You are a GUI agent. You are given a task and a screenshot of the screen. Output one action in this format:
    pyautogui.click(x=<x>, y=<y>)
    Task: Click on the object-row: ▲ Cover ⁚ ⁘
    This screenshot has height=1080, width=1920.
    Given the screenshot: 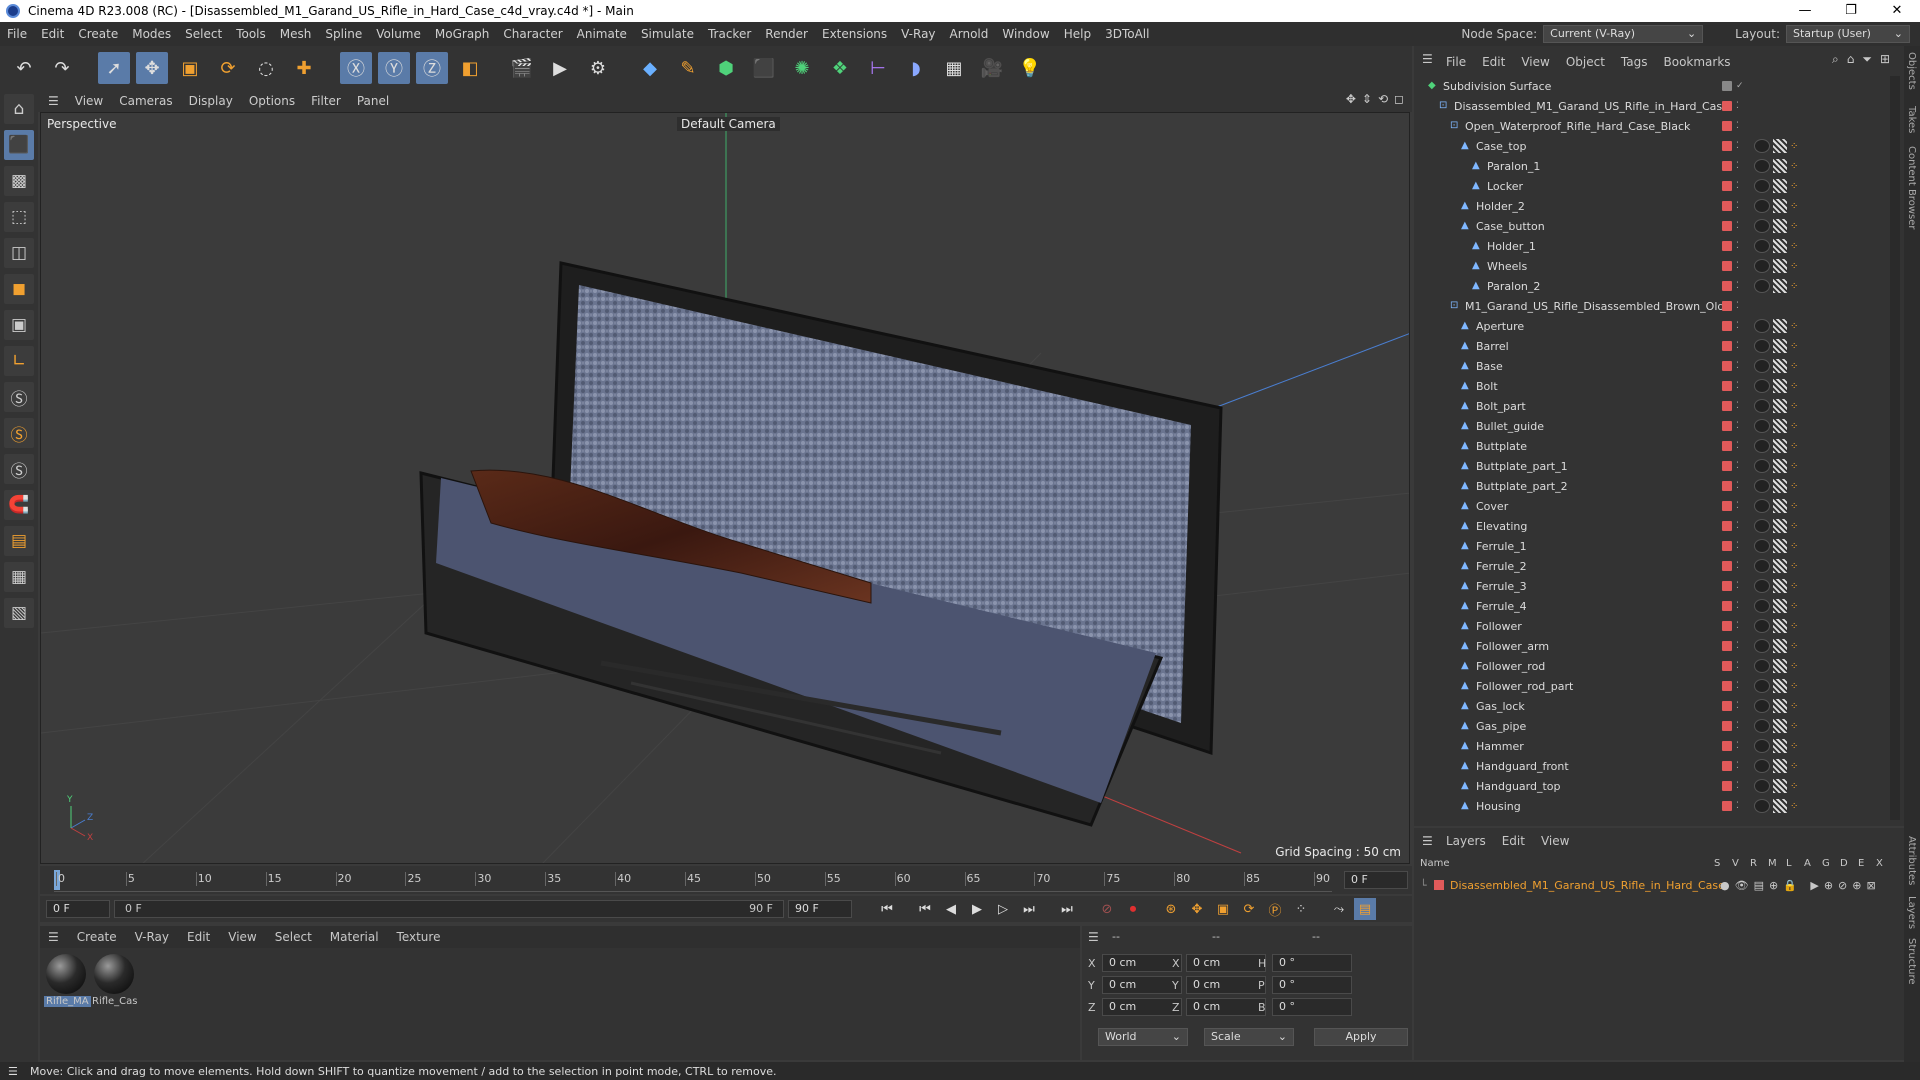 What is the action you would take?
    pyautogui.click(x=1654, y=506)
    